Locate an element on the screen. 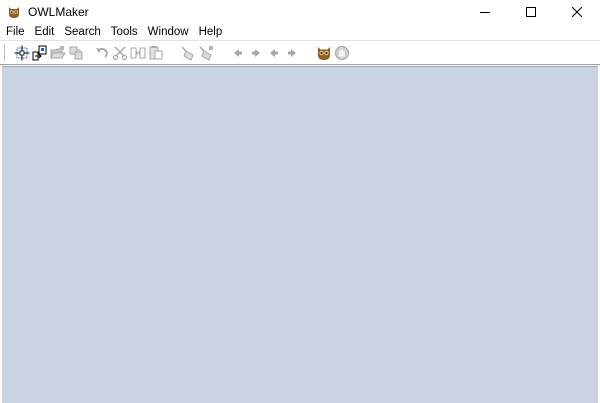 This screenshot has width=600, height=403. undo-button is located at coordinates (102, 53).